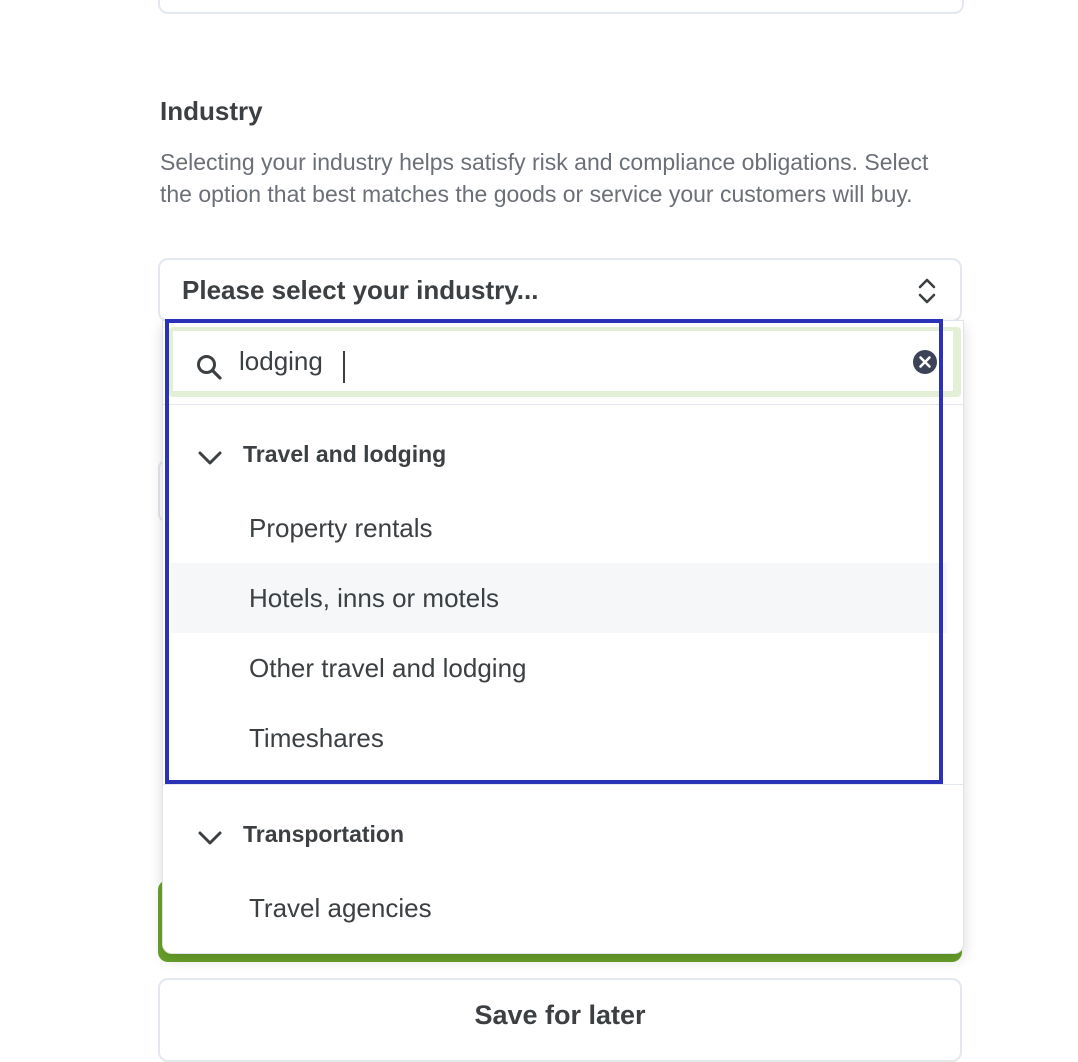 The image size is (1078, 1062). What do you see at coordinates (925, 362) in the screenshot?
I see `clear-icon` at bounding box center [925, 362].